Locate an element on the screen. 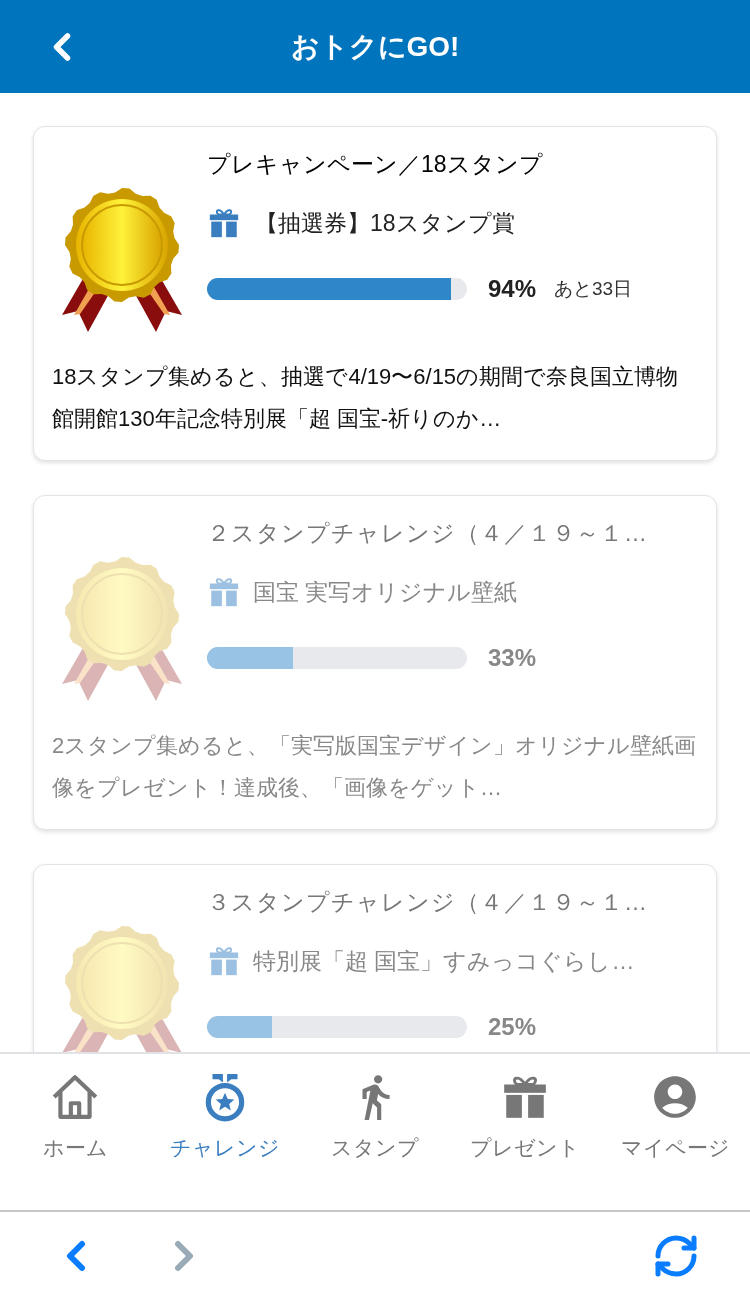  prize-label: 【抽選券】18スタンプ賞 is located at coordinates (385, 223).